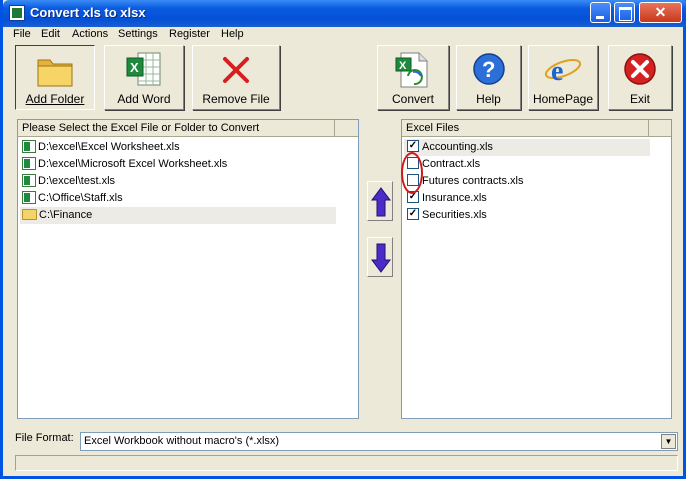  What do you see at coordinates (454, 198) in the screenshot?
I see `list-item-label: Insurance.xls` at bounding box center [454, 198].